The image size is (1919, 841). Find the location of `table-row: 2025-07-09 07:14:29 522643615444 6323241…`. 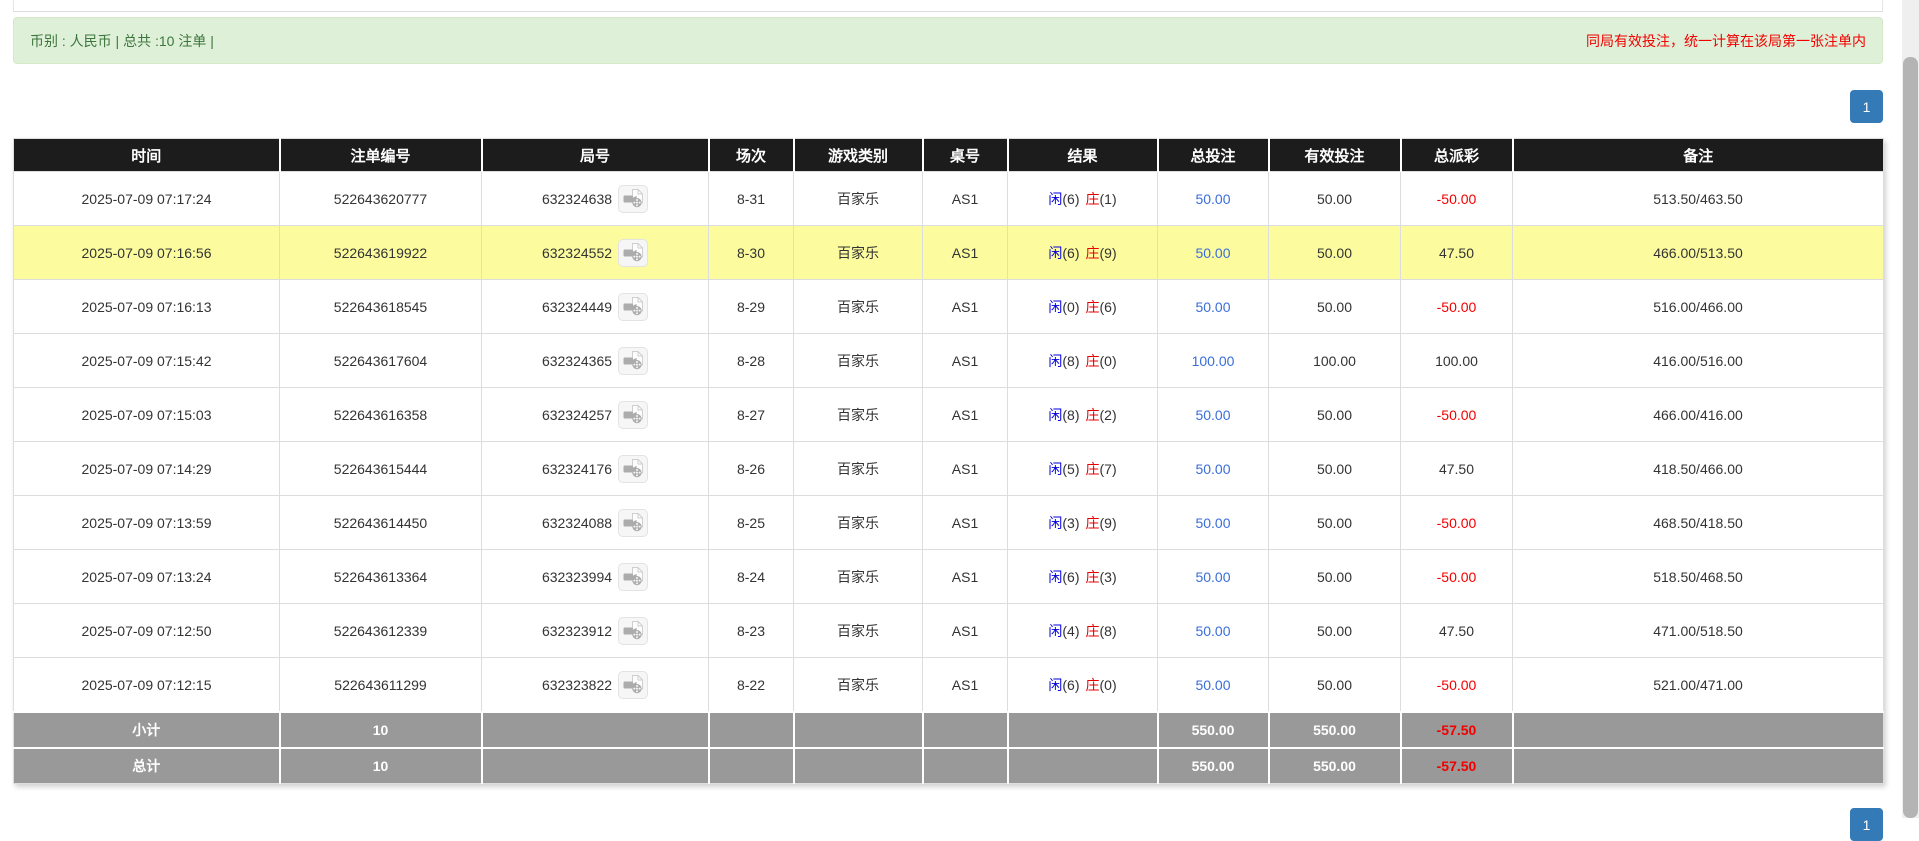

table-row: 2025-07-09 07:14:29 522643615444 6323241… is located at coordinates (948, 468).